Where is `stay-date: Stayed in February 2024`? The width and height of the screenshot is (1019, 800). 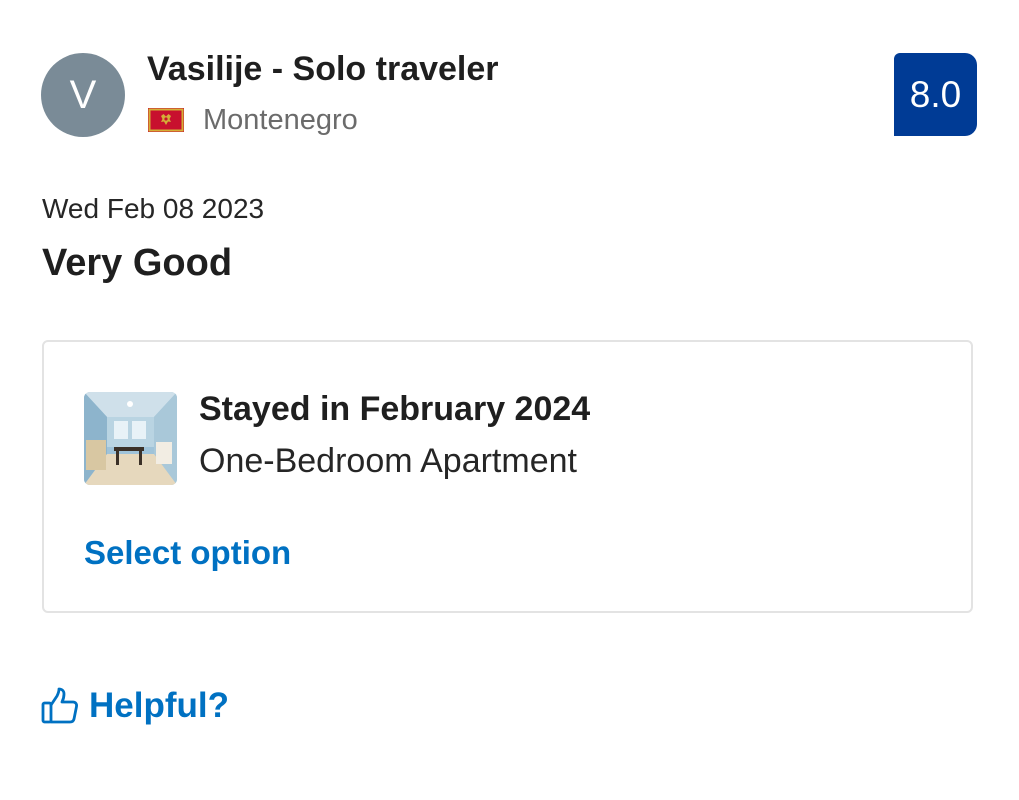 stay-date: Stayed in February 2024 is located at coordinates (395, 409).